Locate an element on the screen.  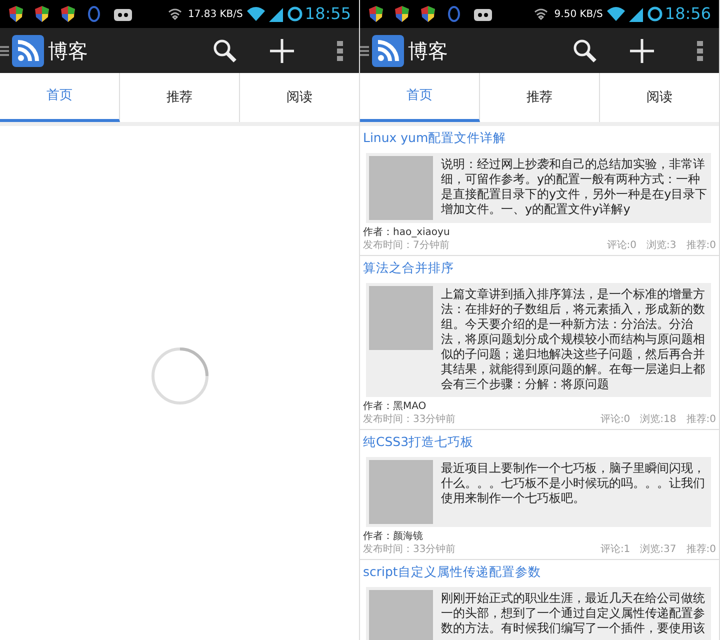
article-summary: 最近项目上要制作一个七巧板，脑子里瞬间闪现，什么。。。七巧板不是小时候玩的吗。。。让我们使用来制作一个七巧板吧。 is located at coordinates (573, 483).